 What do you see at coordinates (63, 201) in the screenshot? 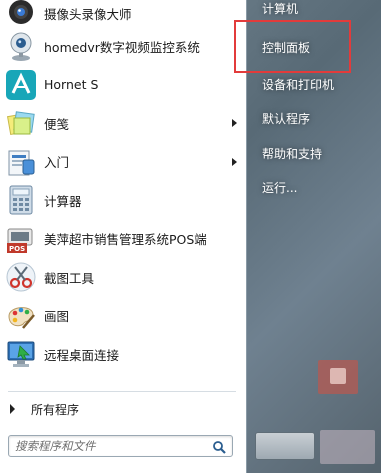
I see `program-label: 计算器` at bounding box center [63, 201].